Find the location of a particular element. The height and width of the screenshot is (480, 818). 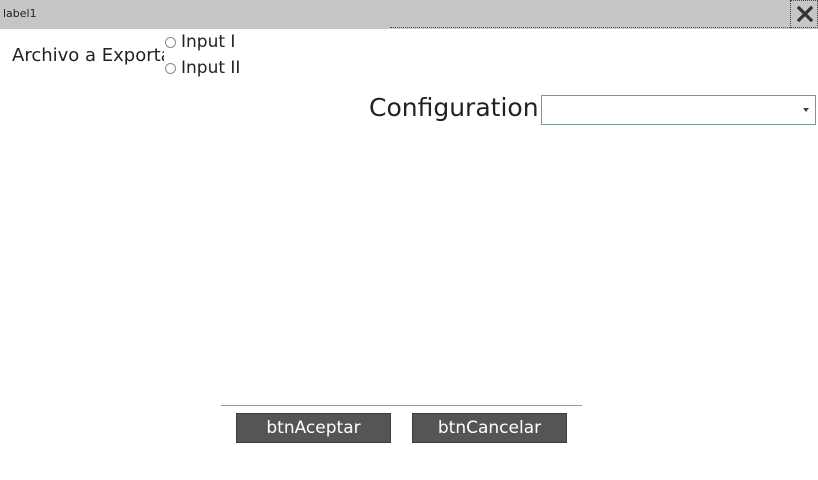

title-bar: label1 is located at coordinates (409, 14).